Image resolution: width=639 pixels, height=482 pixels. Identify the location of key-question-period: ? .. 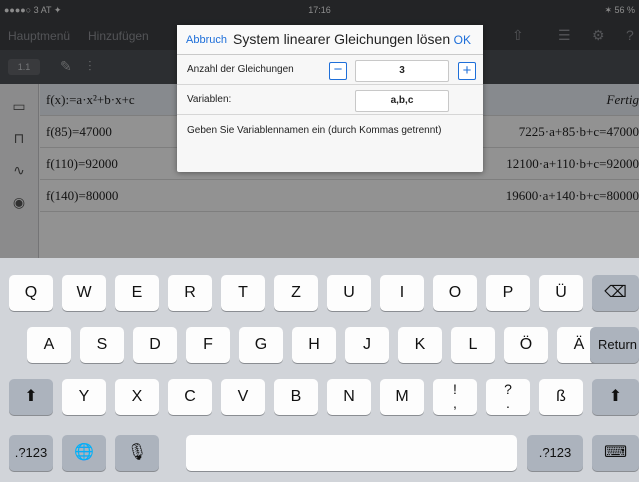
(508, 397).